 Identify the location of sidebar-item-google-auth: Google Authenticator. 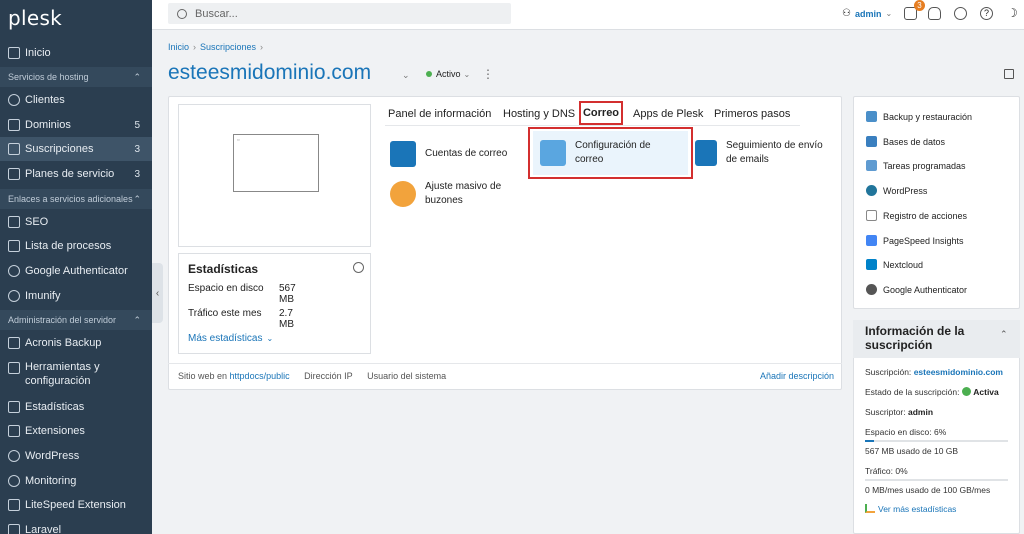
(76, 271).